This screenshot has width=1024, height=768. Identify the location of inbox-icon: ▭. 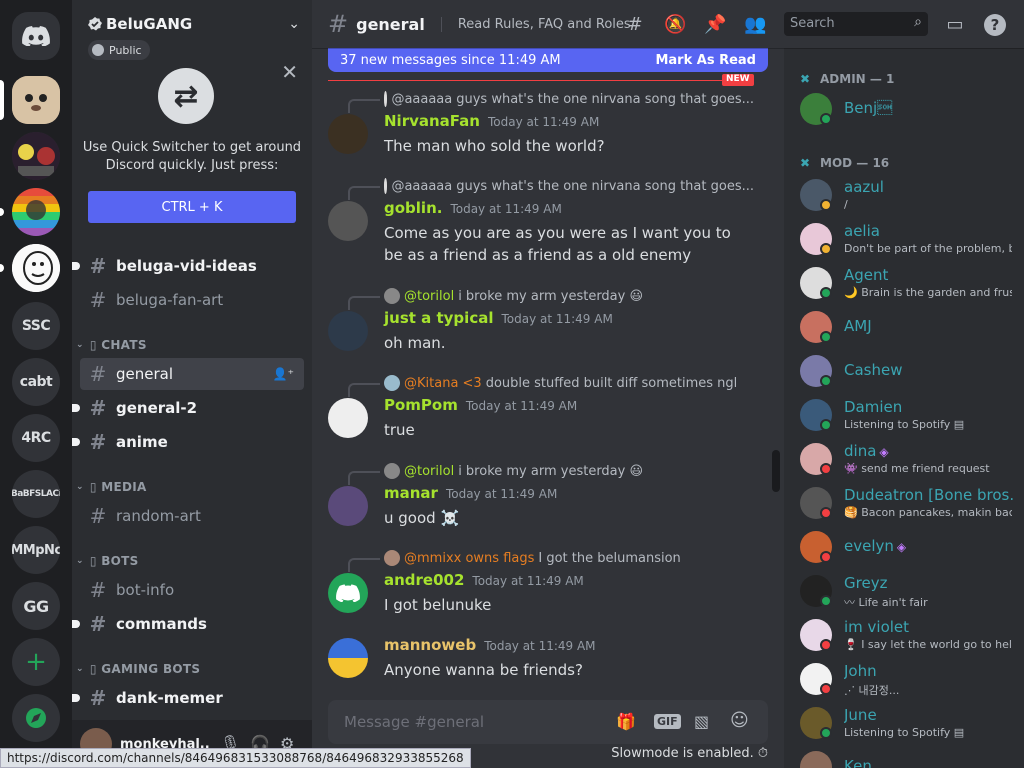
(955, 25).